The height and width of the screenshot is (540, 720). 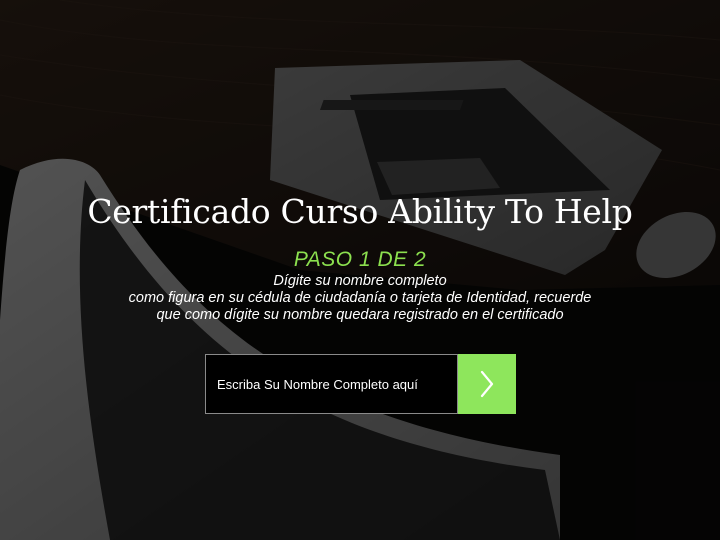 I want to click on next-button, so click(x=487, y=384).